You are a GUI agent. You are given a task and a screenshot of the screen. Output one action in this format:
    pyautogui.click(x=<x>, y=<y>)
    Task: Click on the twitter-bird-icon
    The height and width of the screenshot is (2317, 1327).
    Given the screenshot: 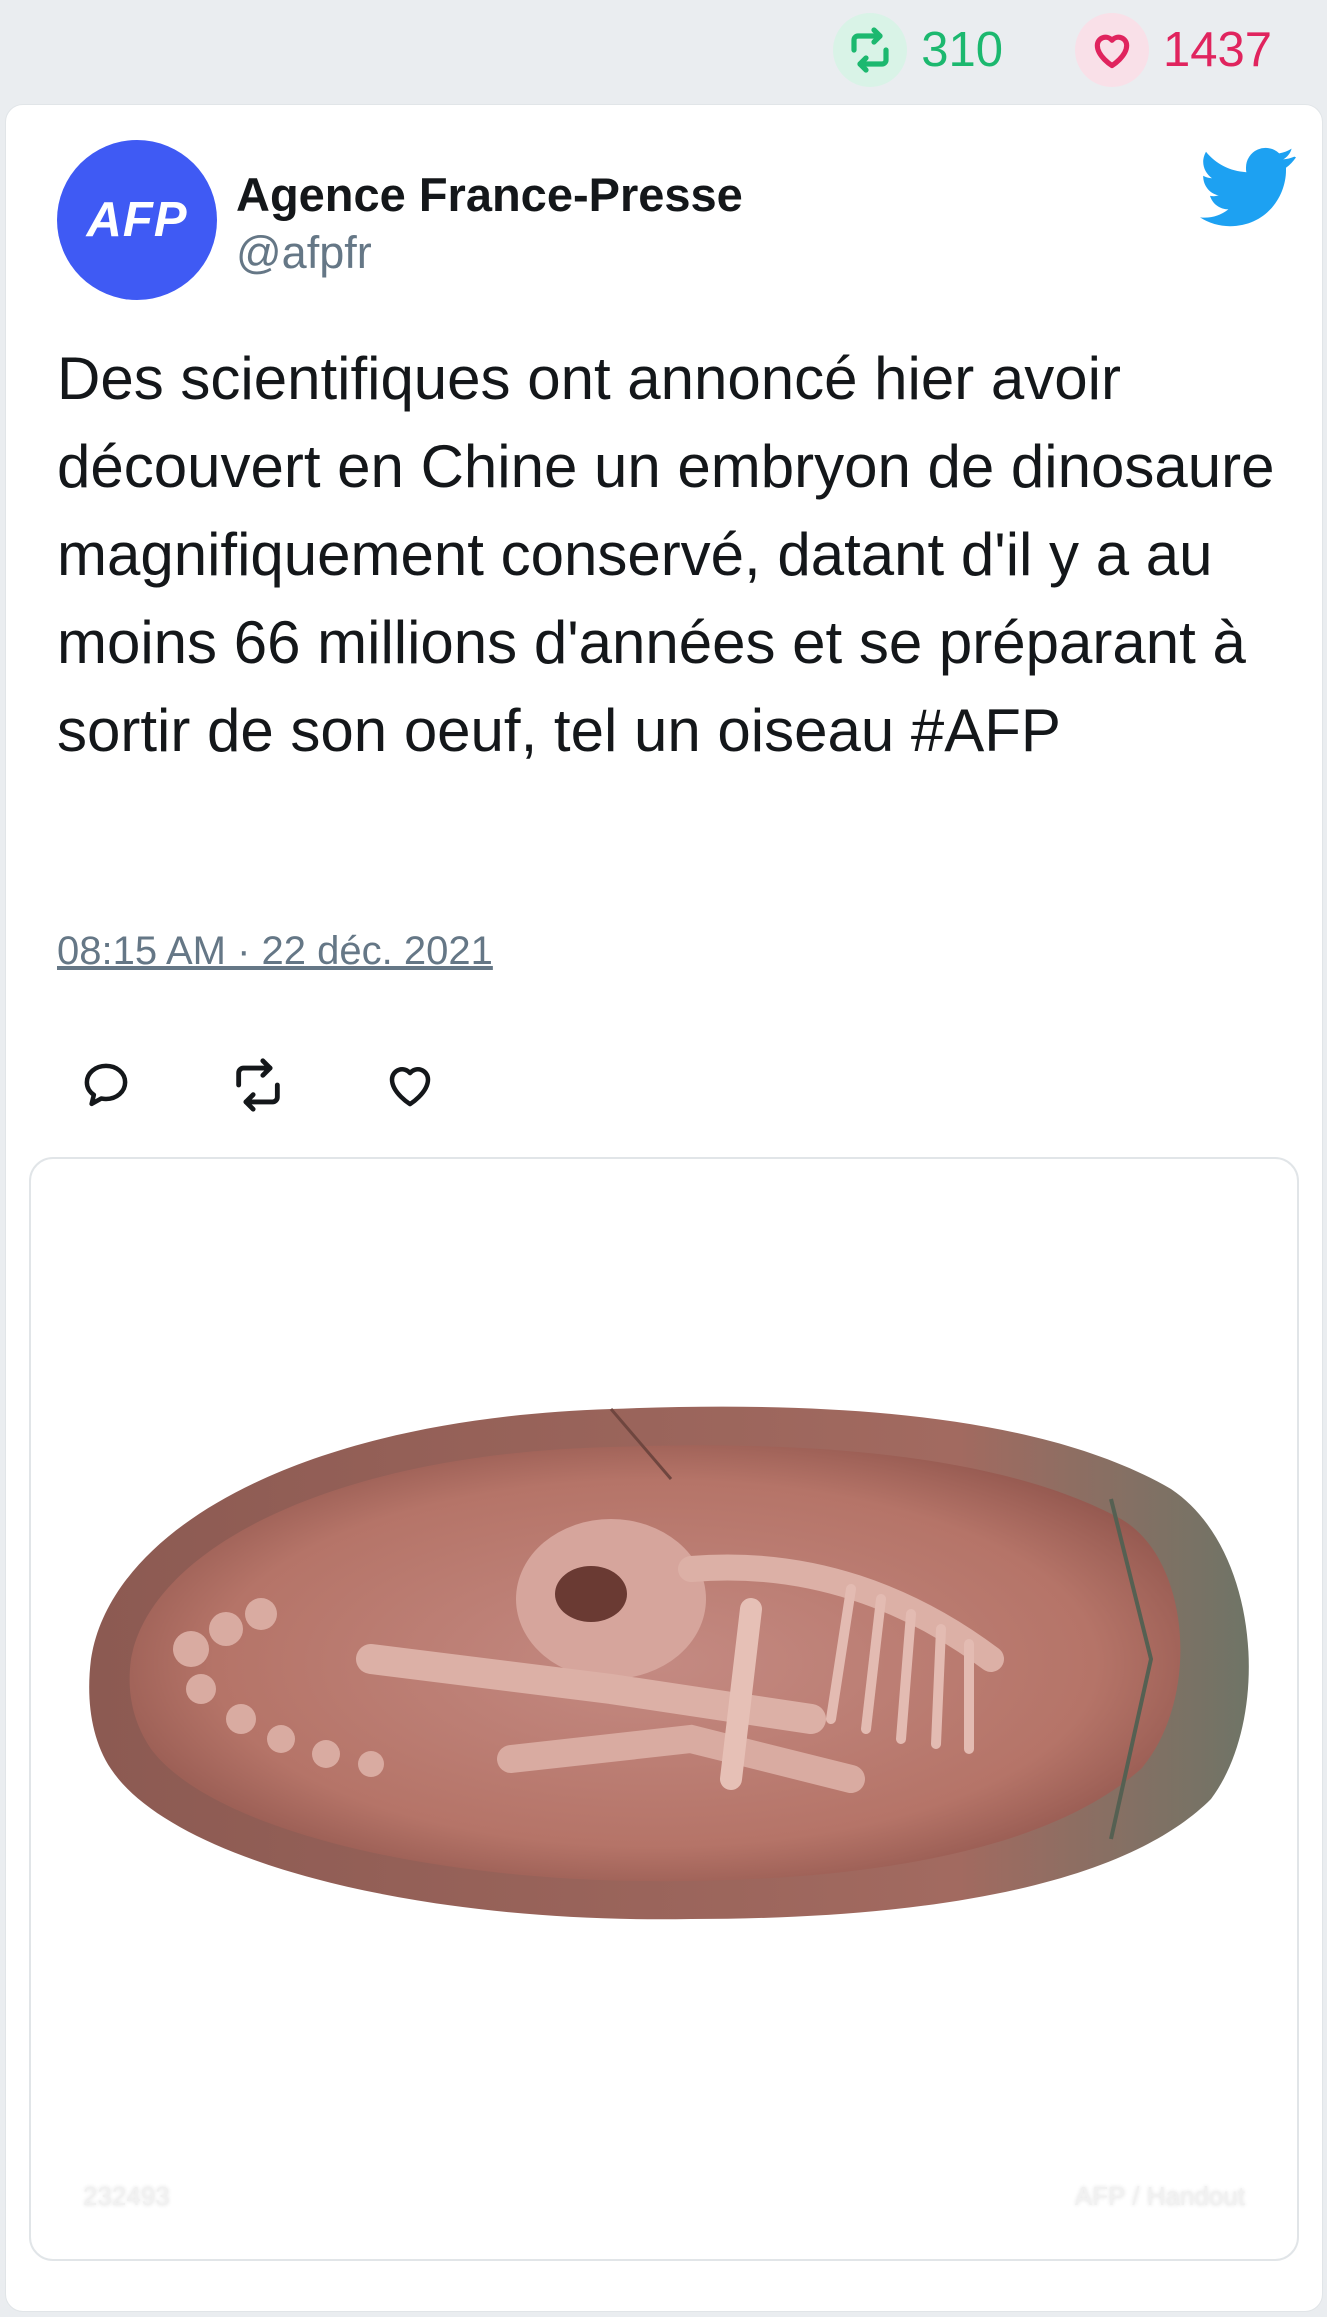 What is the action you would take?
    pyautogui.click(x=1248, y=189)
    